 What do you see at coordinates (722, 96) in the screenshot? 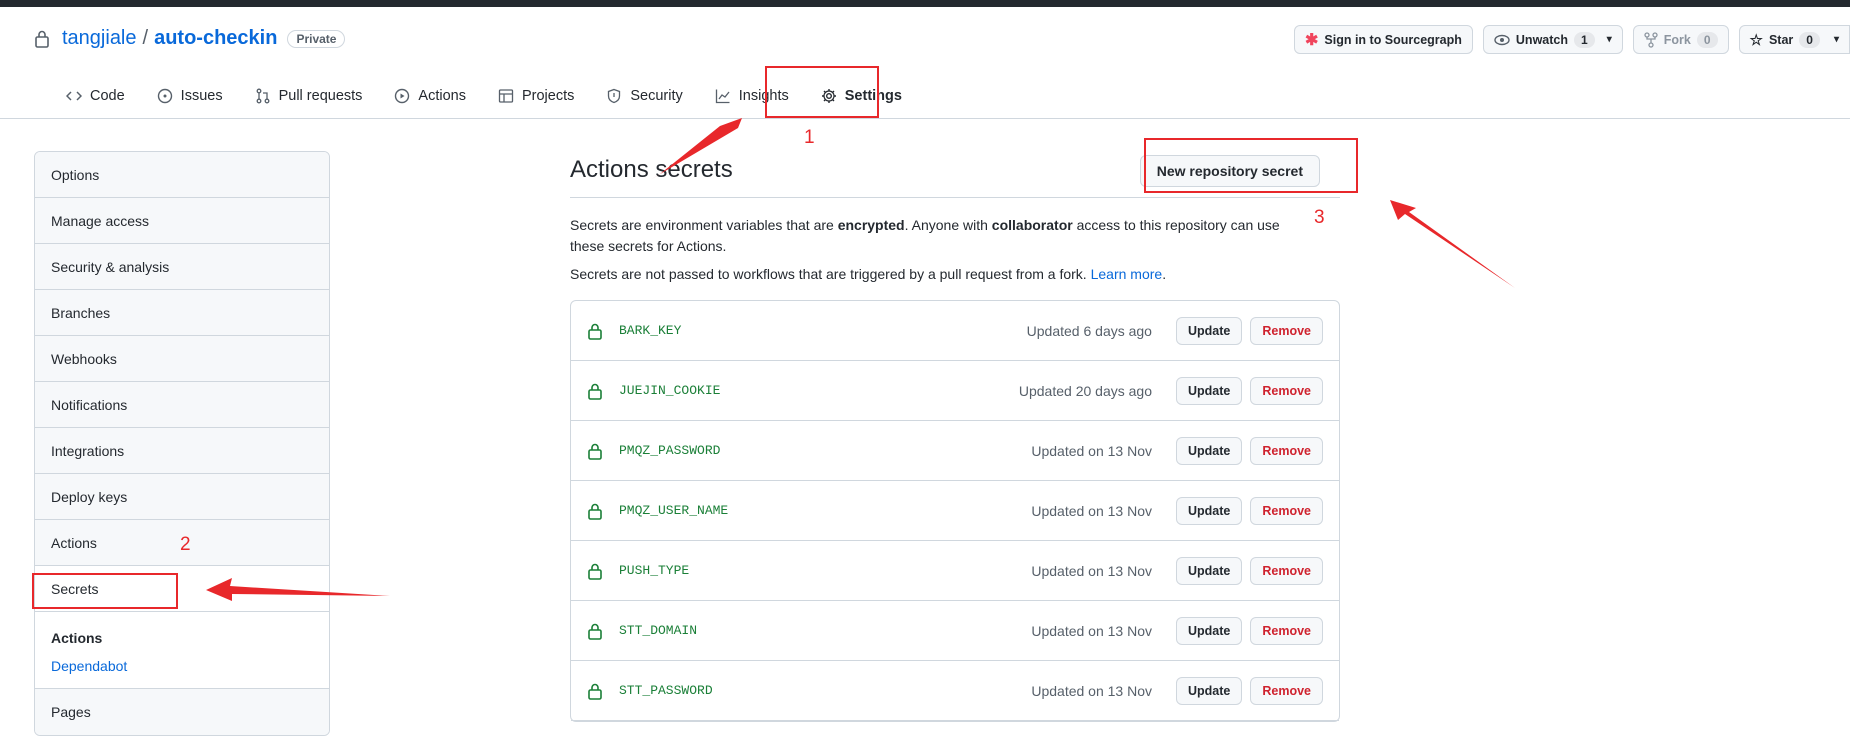
I see `graph-icon` at bounding box center [722, 96].